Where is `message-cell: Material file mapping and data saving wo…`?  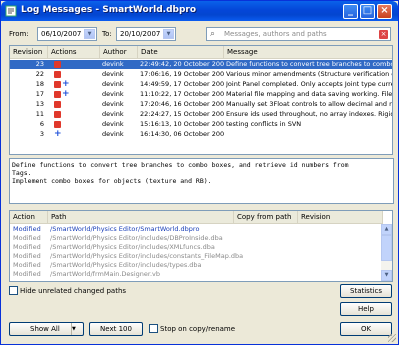
message-cell: Material file mapping and data saving wo… is located at coordinates (309, 94).